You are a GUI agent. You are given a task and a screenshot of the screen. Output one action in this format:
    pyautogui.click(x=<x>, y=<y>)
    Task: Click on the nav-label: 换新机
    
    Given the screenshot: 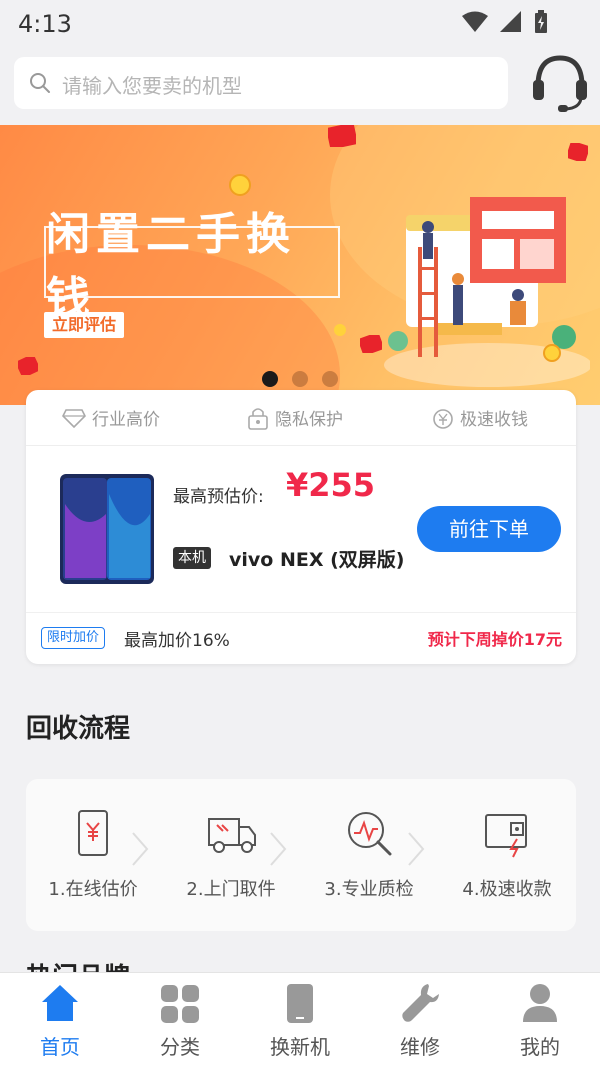 What is the action you would take?
    pyautogui.click(x=300, y=1047)
    